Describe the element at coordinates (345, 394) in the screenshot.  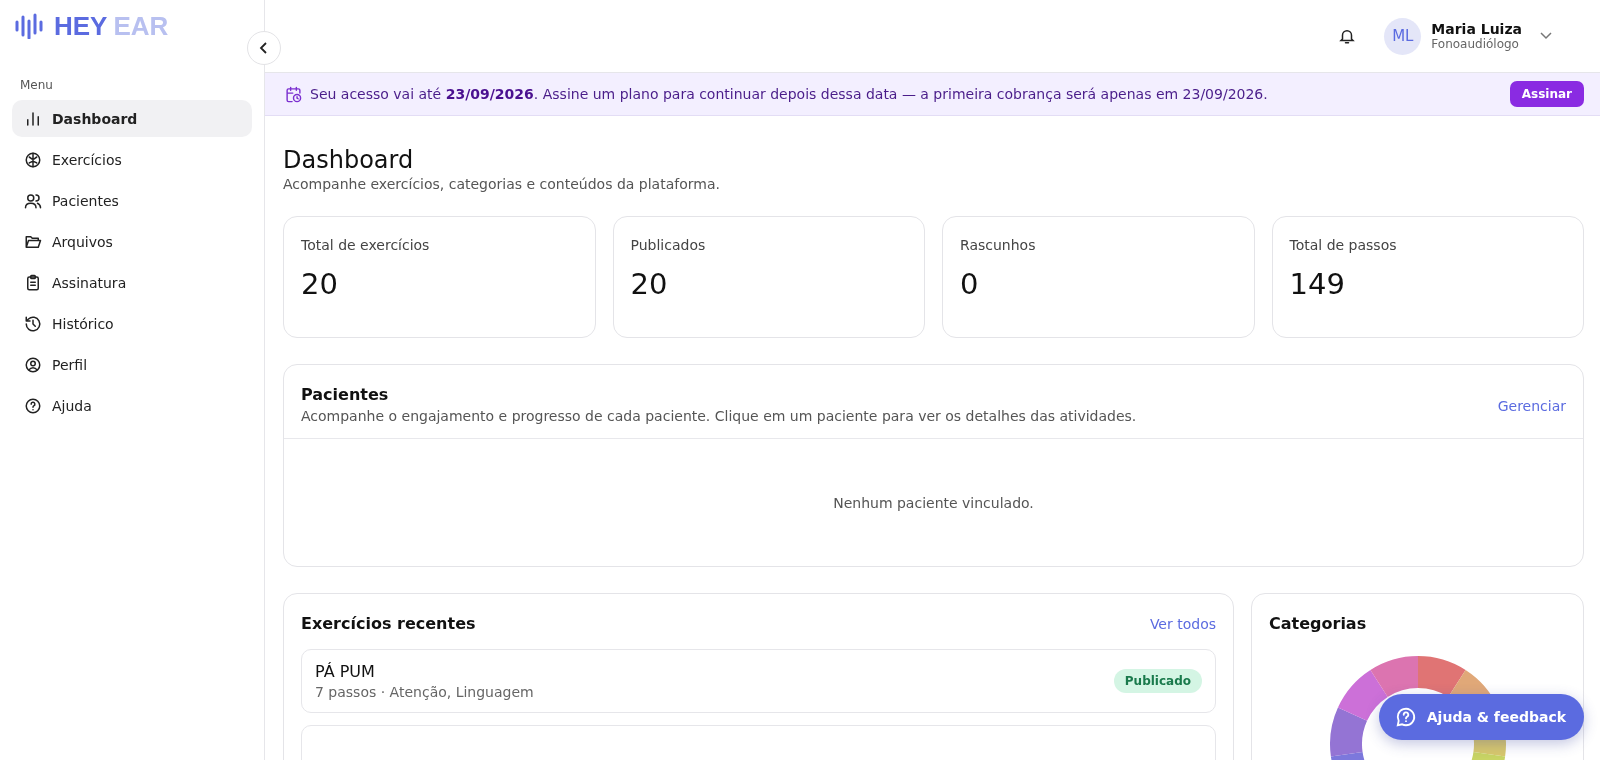
I see `card-title: Pacientes` at that location.